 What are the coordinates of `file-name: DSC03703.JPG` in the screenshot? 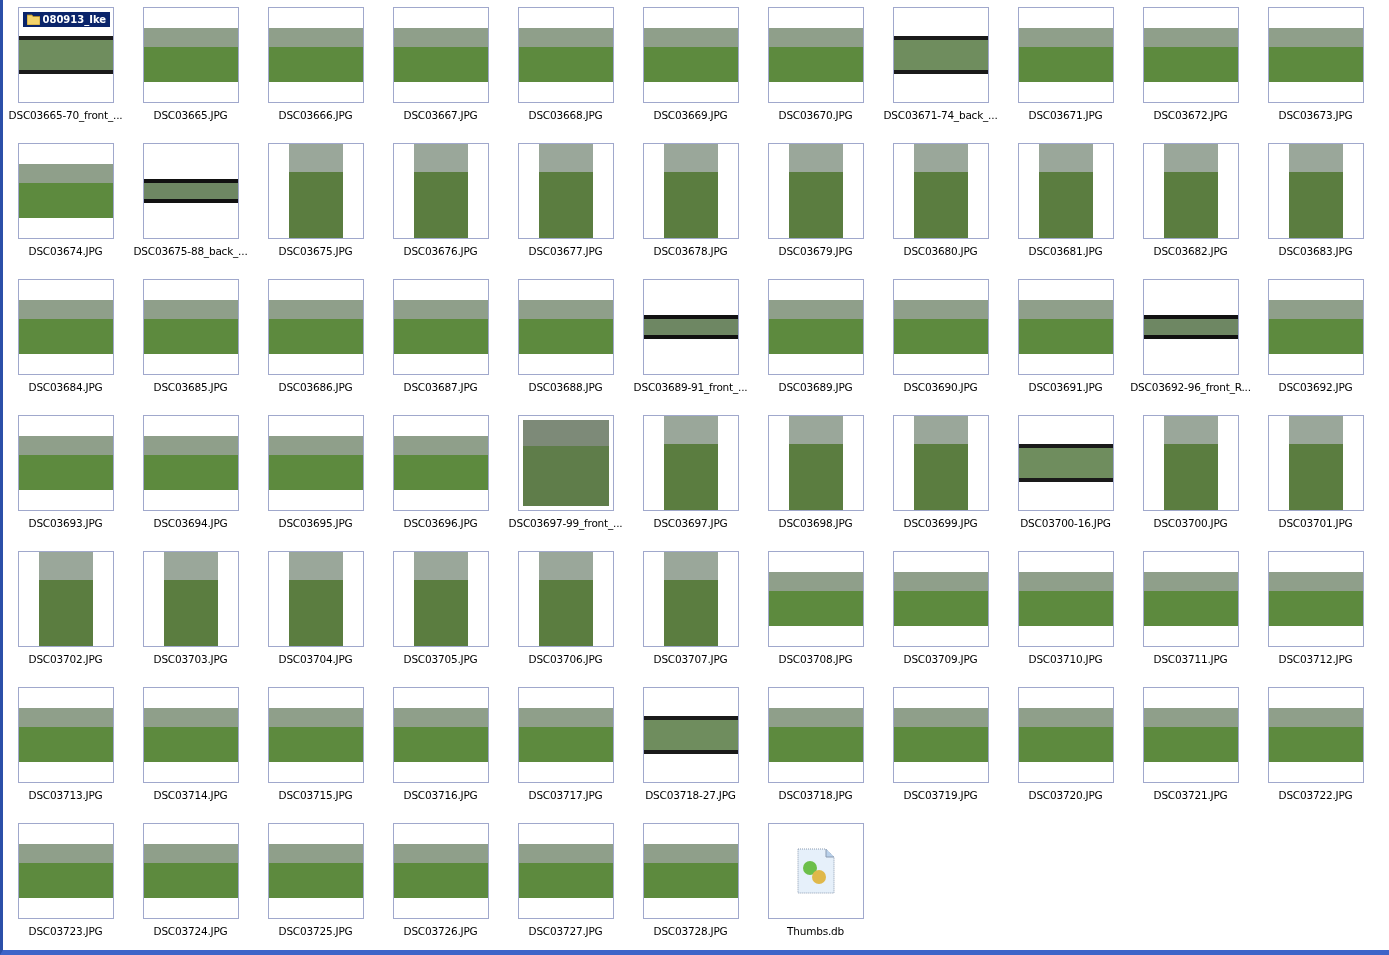 It's located at (190, 659).